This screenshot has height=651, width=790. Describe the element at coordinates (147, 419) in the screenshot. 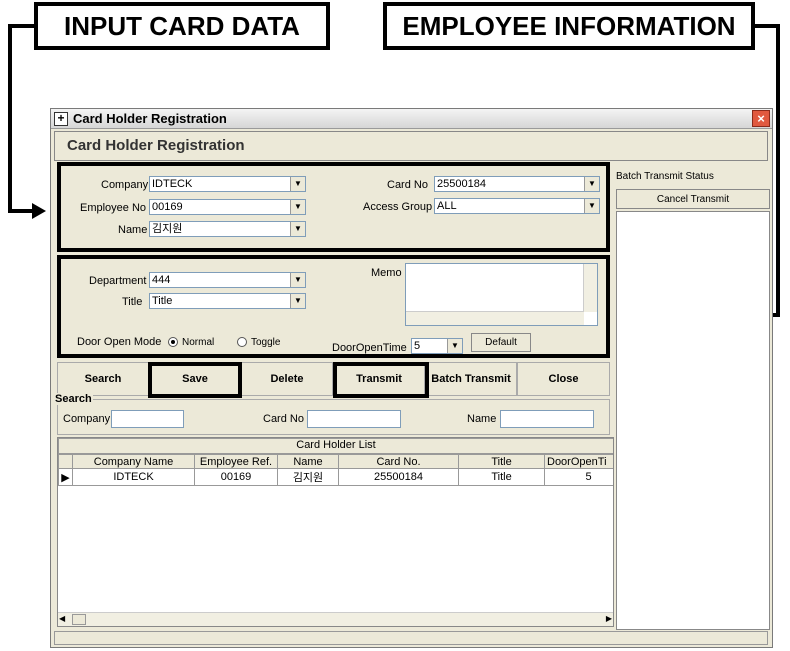

I see `search-company-input` at that location.